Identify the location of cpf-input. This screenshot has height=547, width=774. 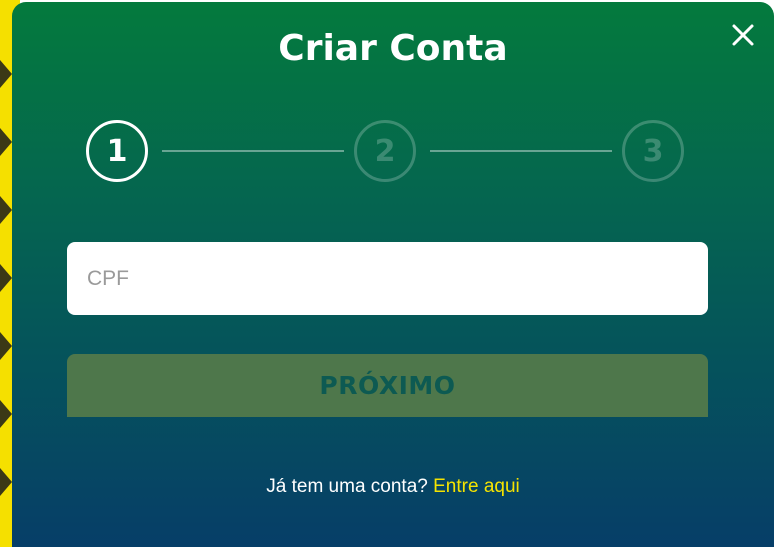
(387, 278).